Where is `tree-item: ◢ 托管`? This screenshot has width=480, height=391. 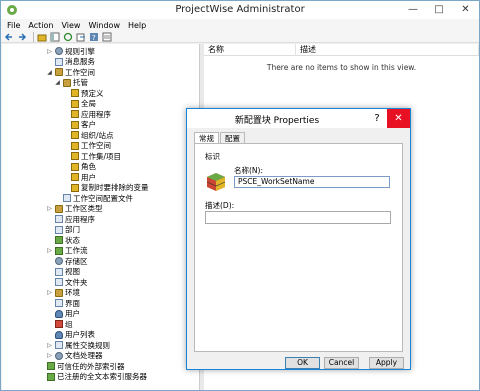
tree-item: ◢ 托管 is located at coordinates (71, 83).